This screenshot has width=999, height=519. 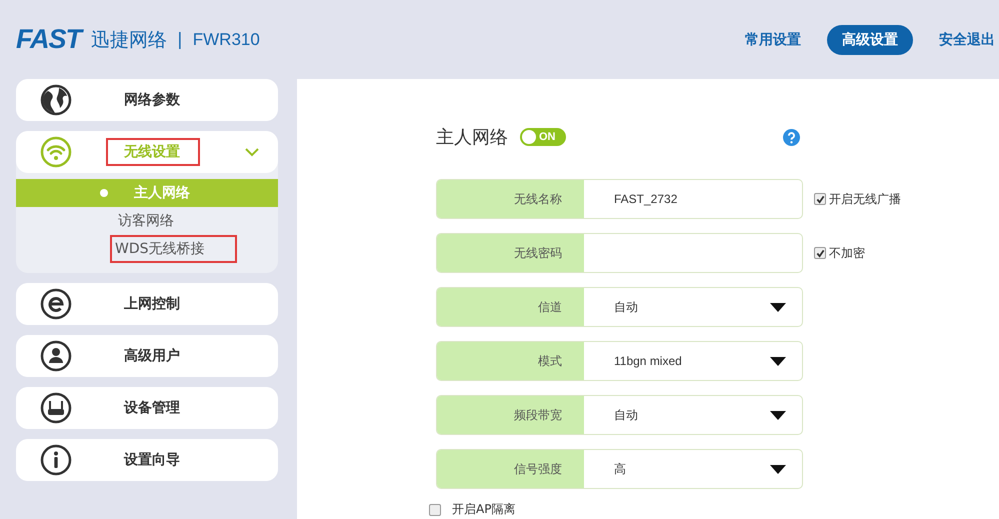 What do you see at coordinates (147, 356) in the screenshot?
I see `sidebar-item: 高级用户` at bounding box center [147, 356].